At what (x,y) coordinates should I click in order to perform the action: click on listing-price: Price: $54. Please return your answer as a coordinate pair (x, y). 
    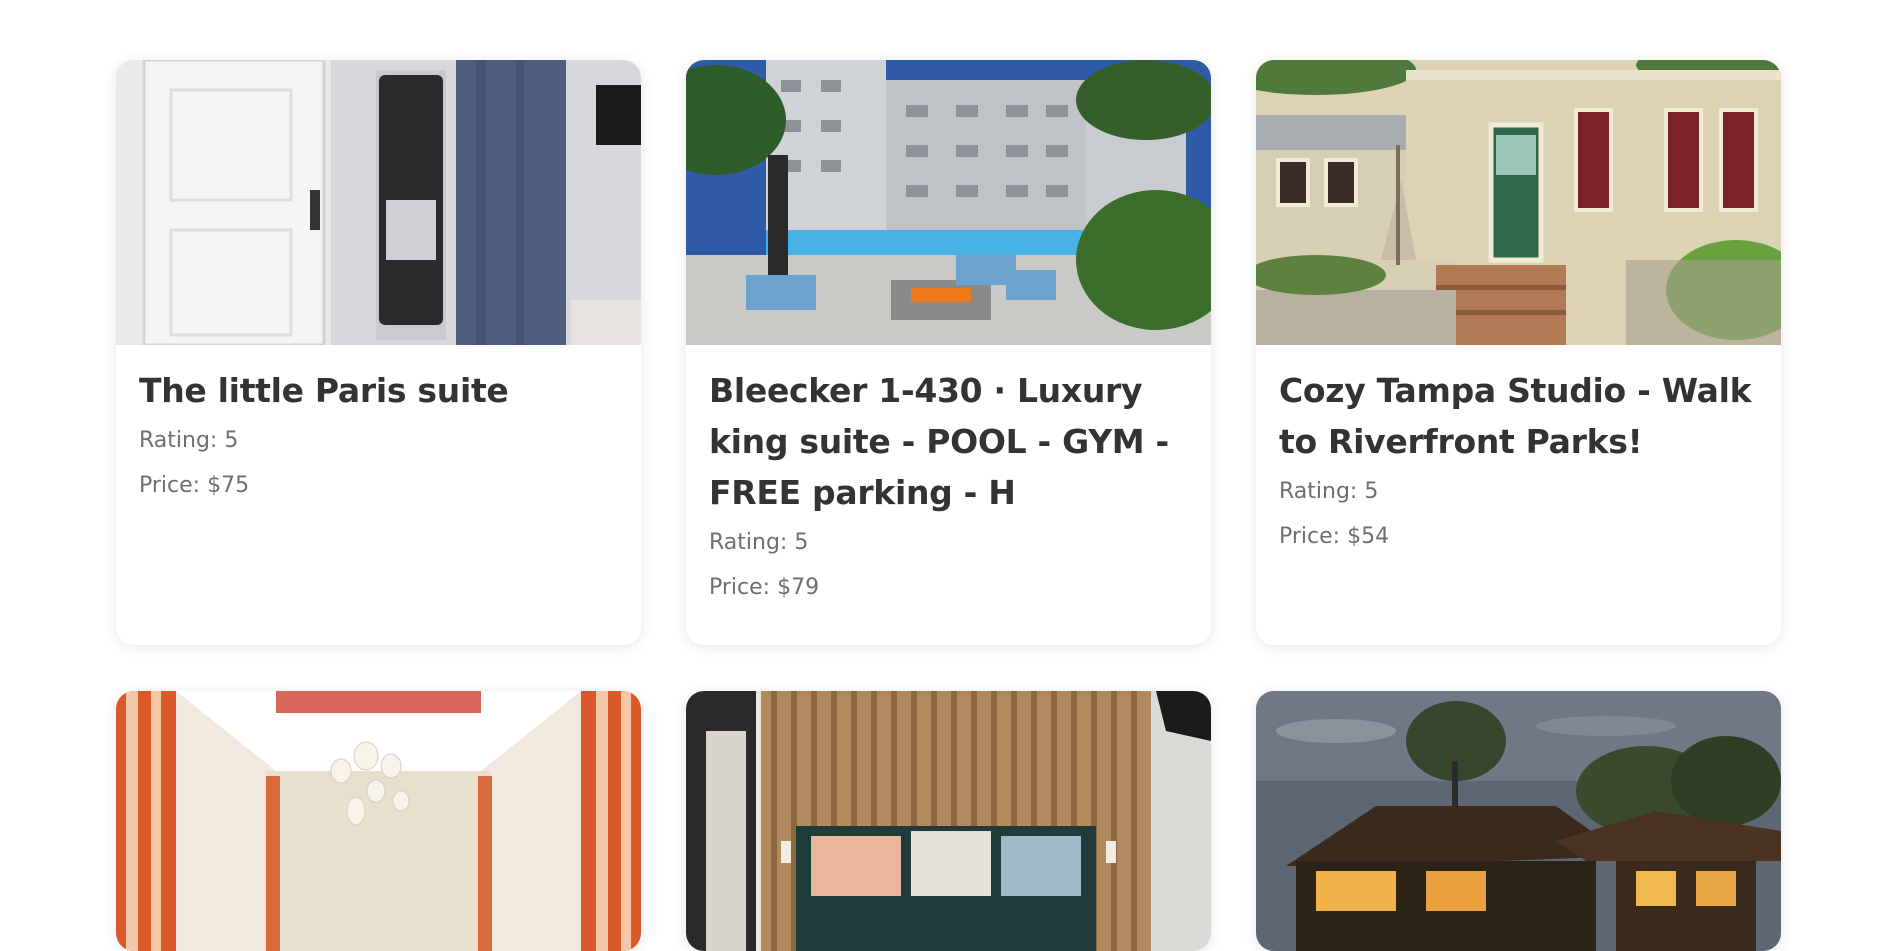
    Looking at the image, I should click on (1334, 536).